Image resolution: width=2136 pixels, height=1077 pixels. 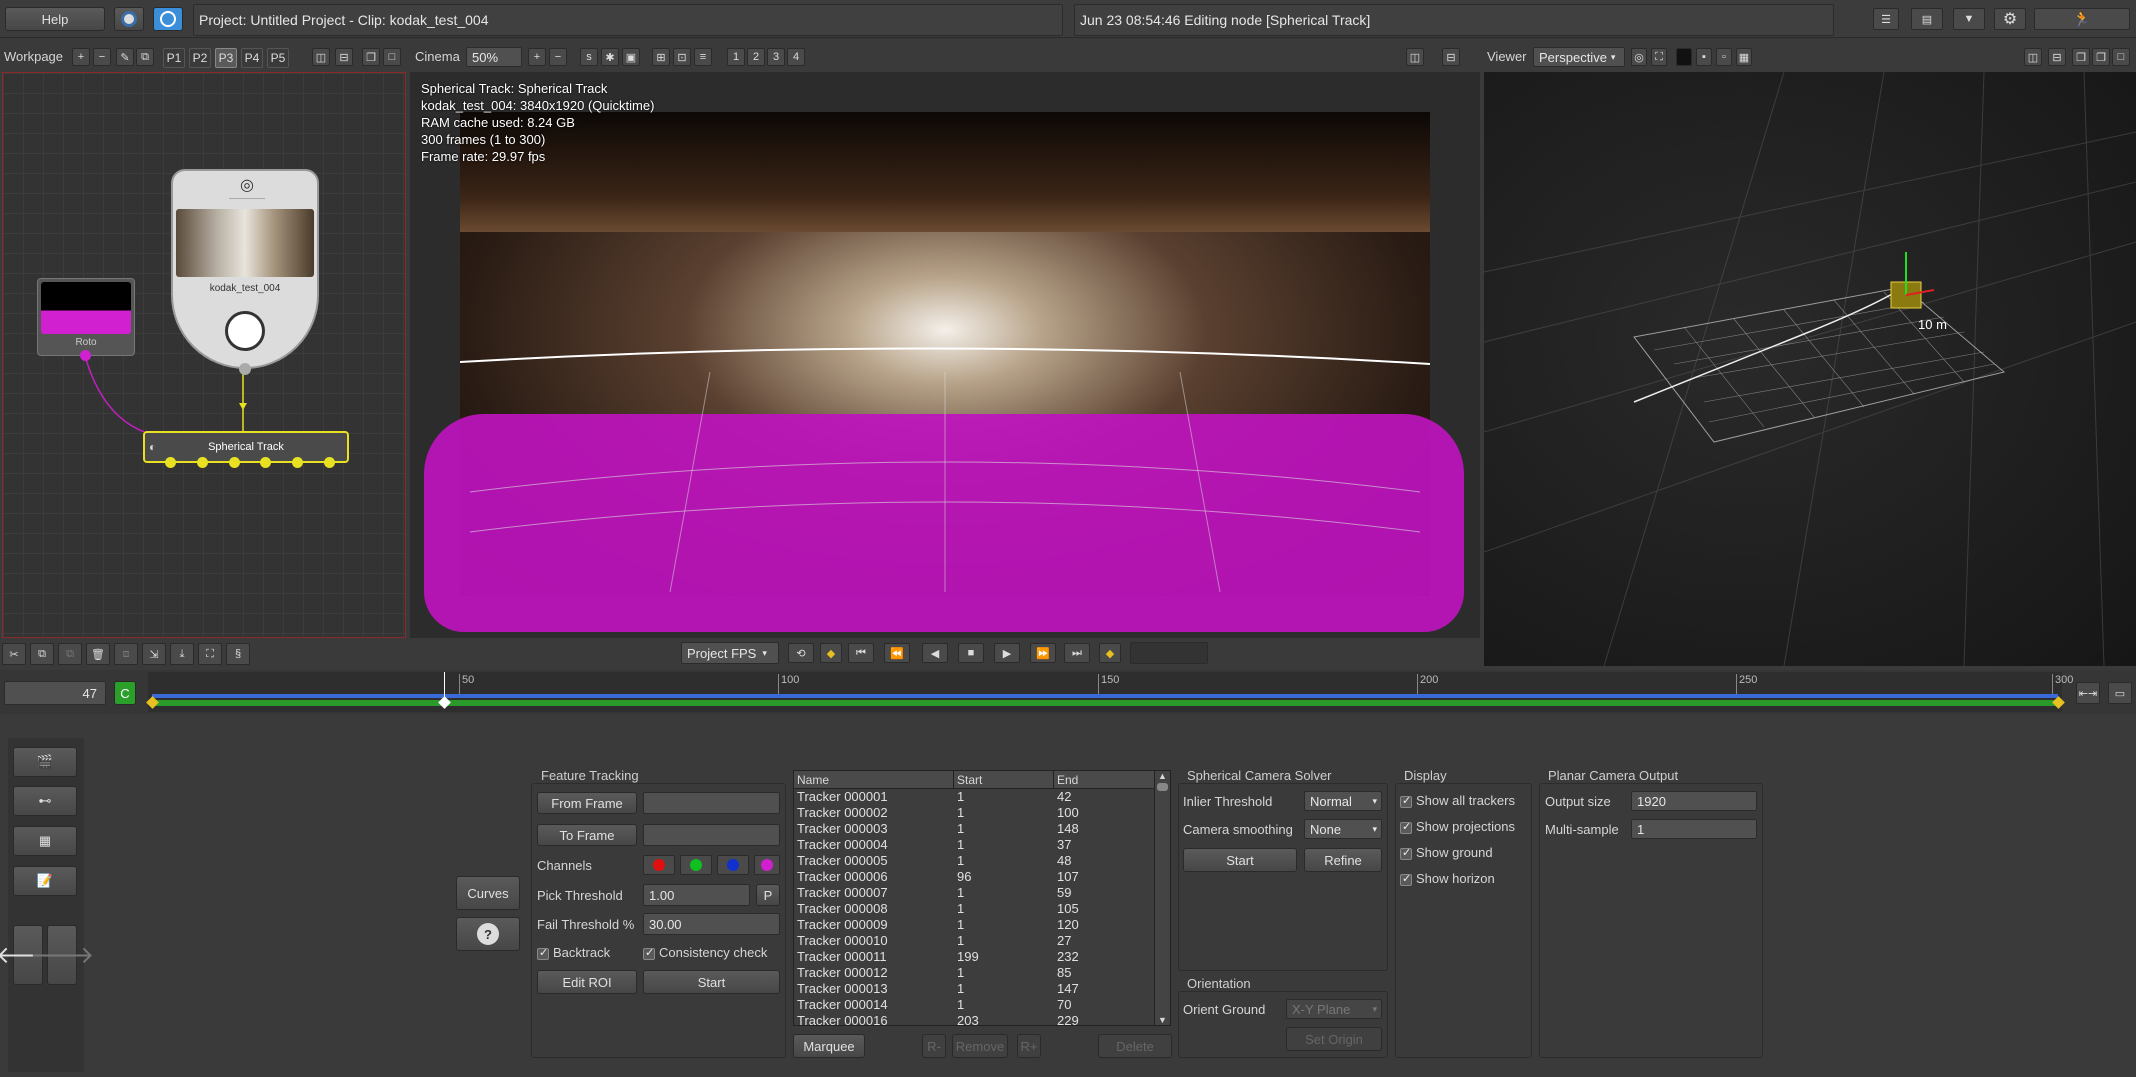 What do you see at coordinates (1110, 653) in the screenshot?
I see `mark-out-icon: ◆` at bounding box center [1110, 653].